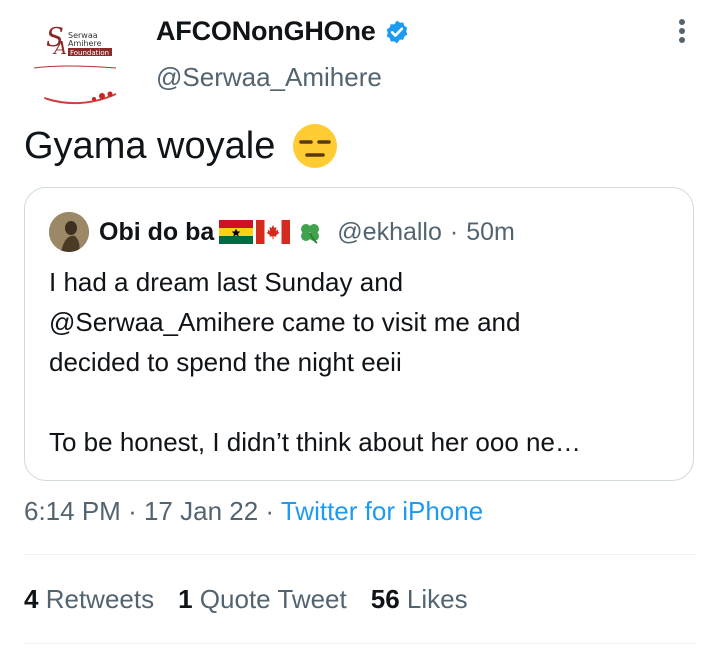 The width and height of the screenshot is (720, 653). What do you see at coordinates (59, 48) in the screenshot?
I see `svg-text: A` at bounding box center [59, 48].